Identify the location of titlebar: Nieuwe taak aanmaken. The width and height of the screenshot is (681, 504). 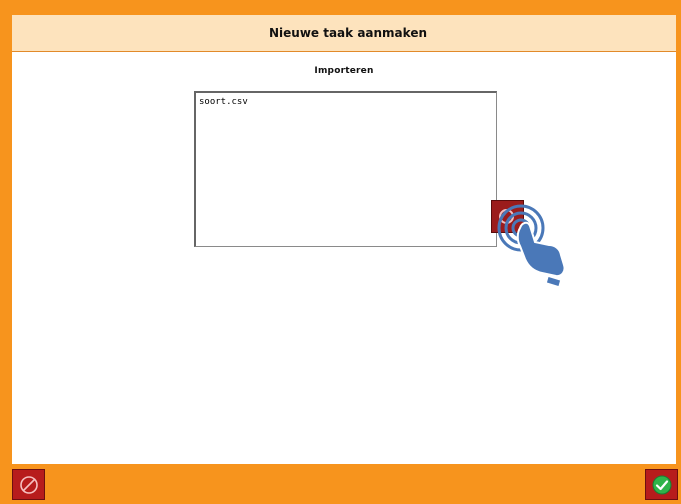
(344, 33).